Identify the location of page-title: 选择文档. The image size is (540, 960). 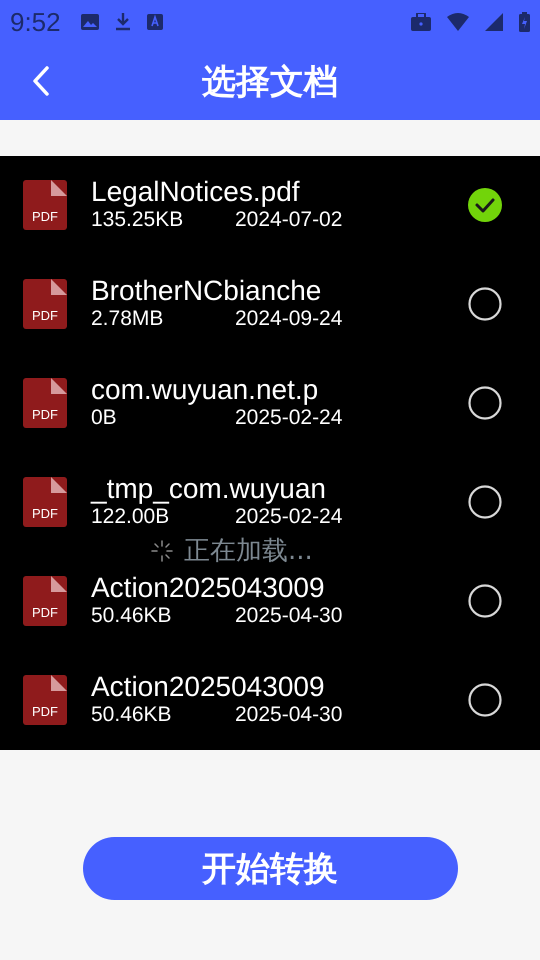
(270, 82).